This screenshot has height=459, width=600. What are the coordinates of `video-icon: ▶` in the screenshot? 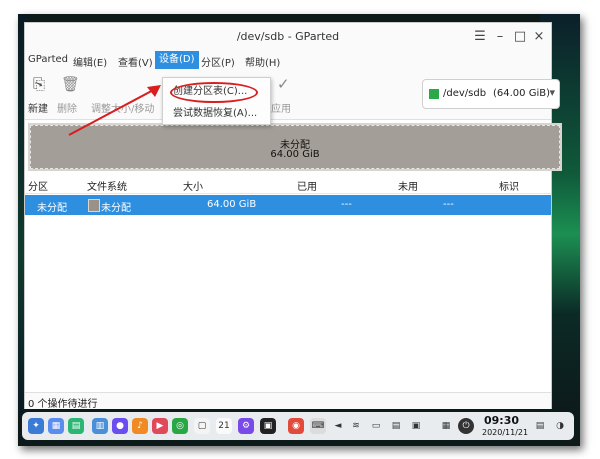 It's located at (160, 426).